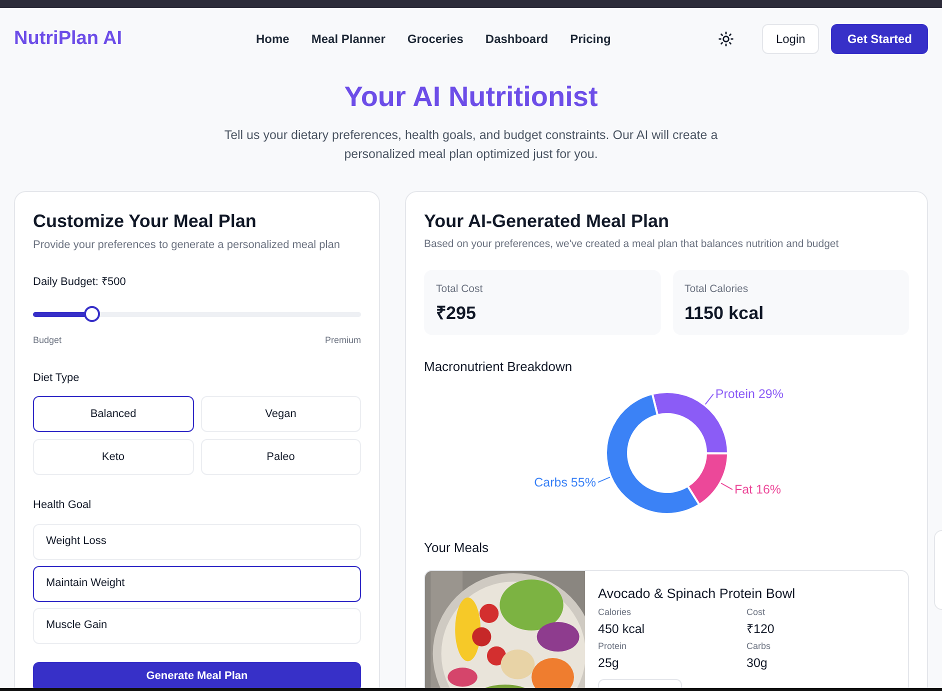  Describe the element at coordinates (622, 629) in the screenshot. I see `fact-value: 450 kcal` at that location.